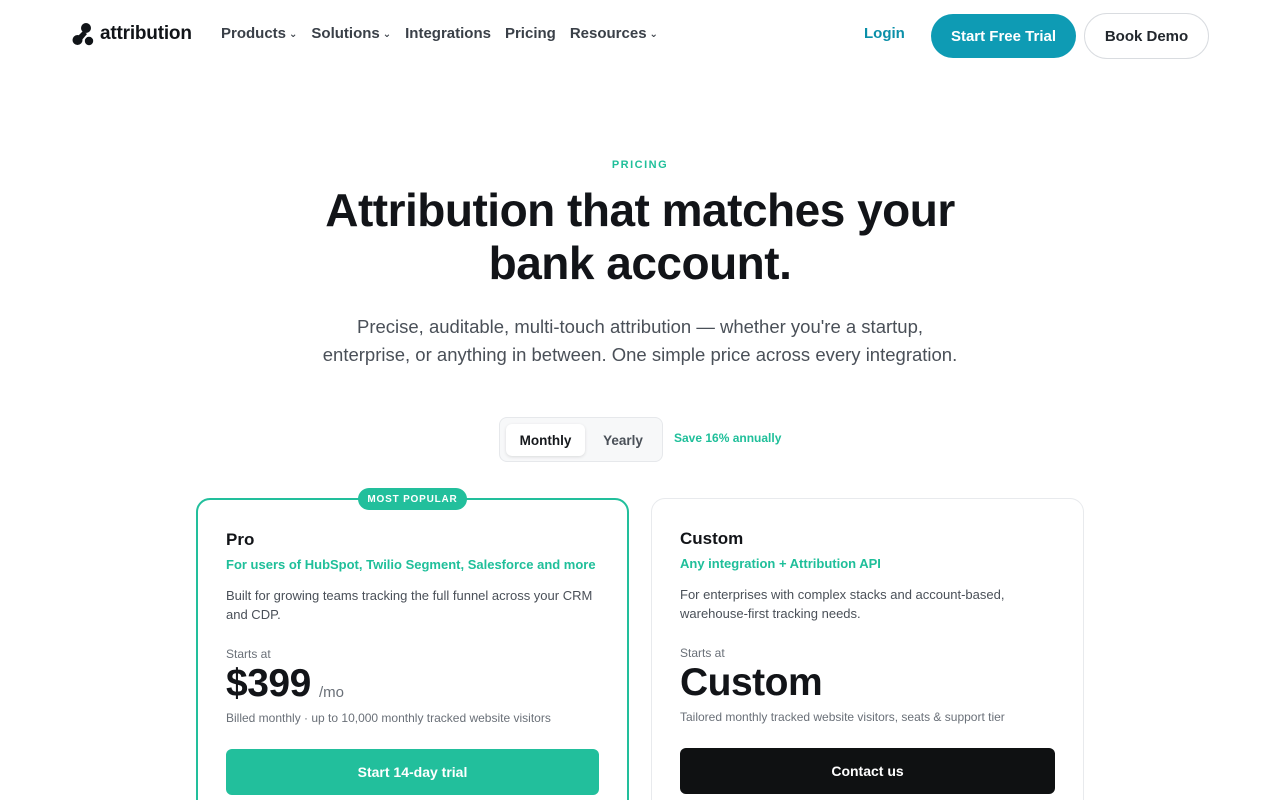 The image size is (1280, 800). I want to click on nav-item-products: Products ⌄, so click(259, 33).